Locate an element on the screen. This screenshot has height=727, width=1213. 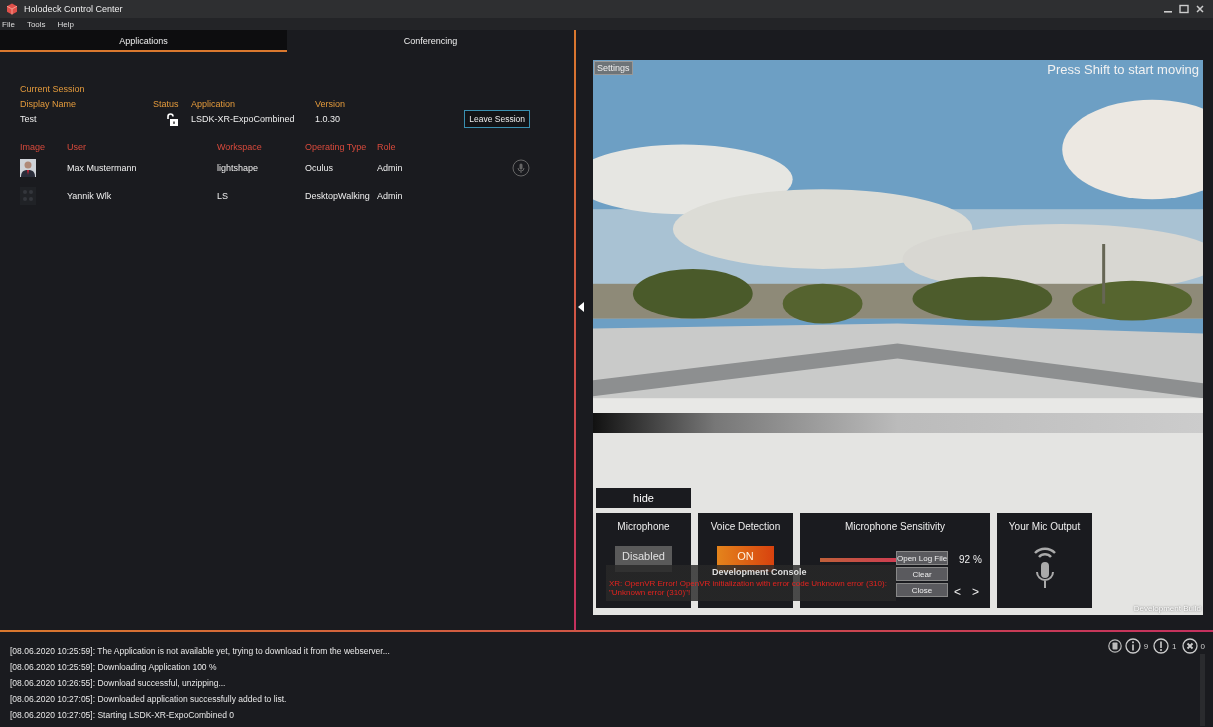
previous-button: < is located at coordinates (957, 592).